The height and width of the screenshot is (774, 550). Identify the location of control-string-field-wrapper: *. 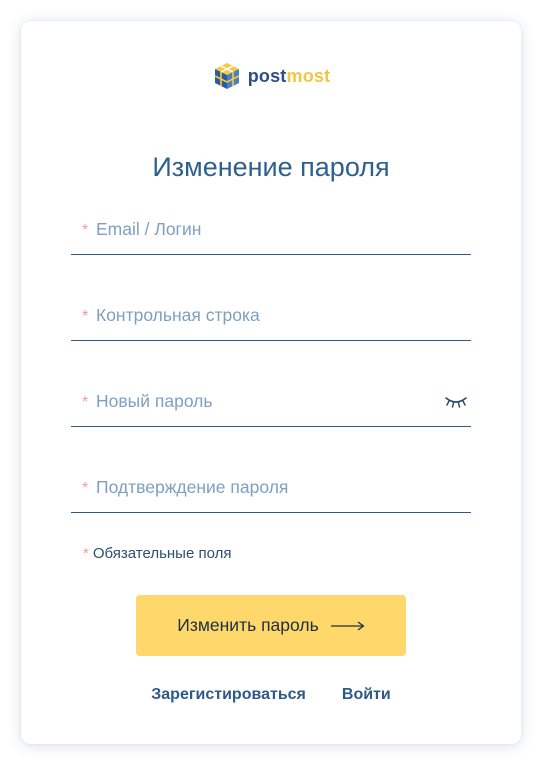
(271, 317).